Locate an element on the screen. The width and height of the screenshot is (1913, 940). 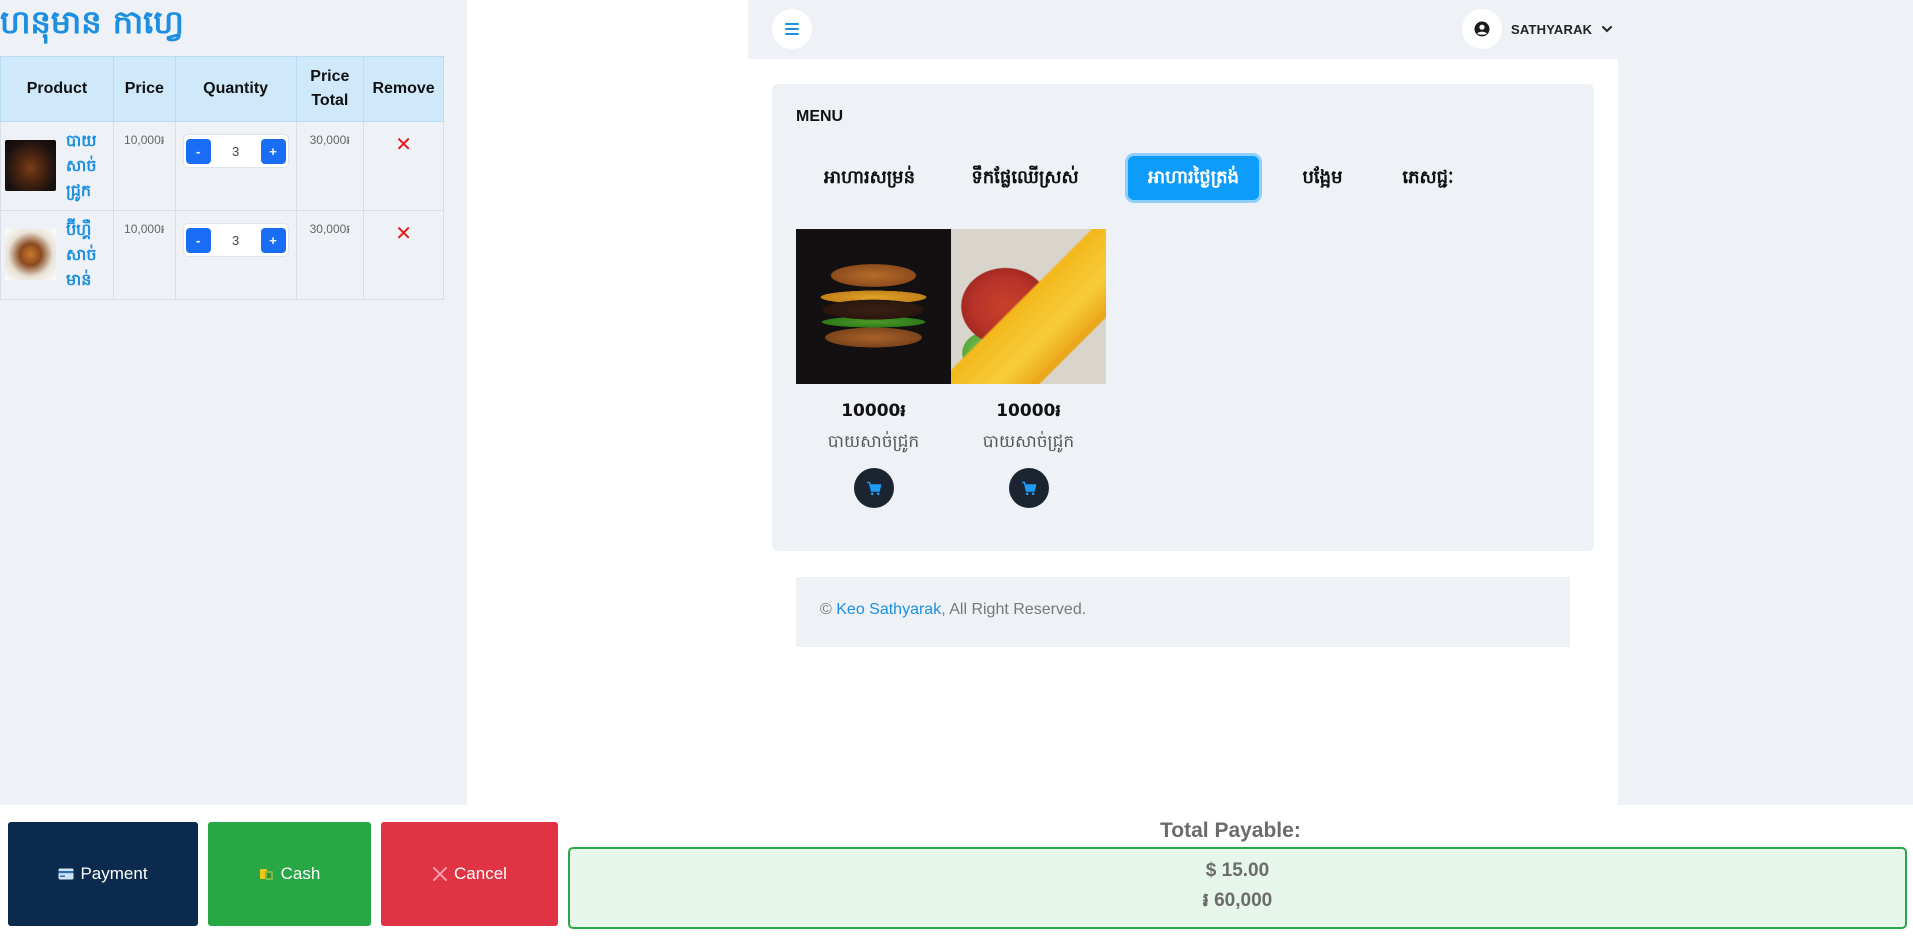
cash-button: Cash is located at coordinates (289, 874).